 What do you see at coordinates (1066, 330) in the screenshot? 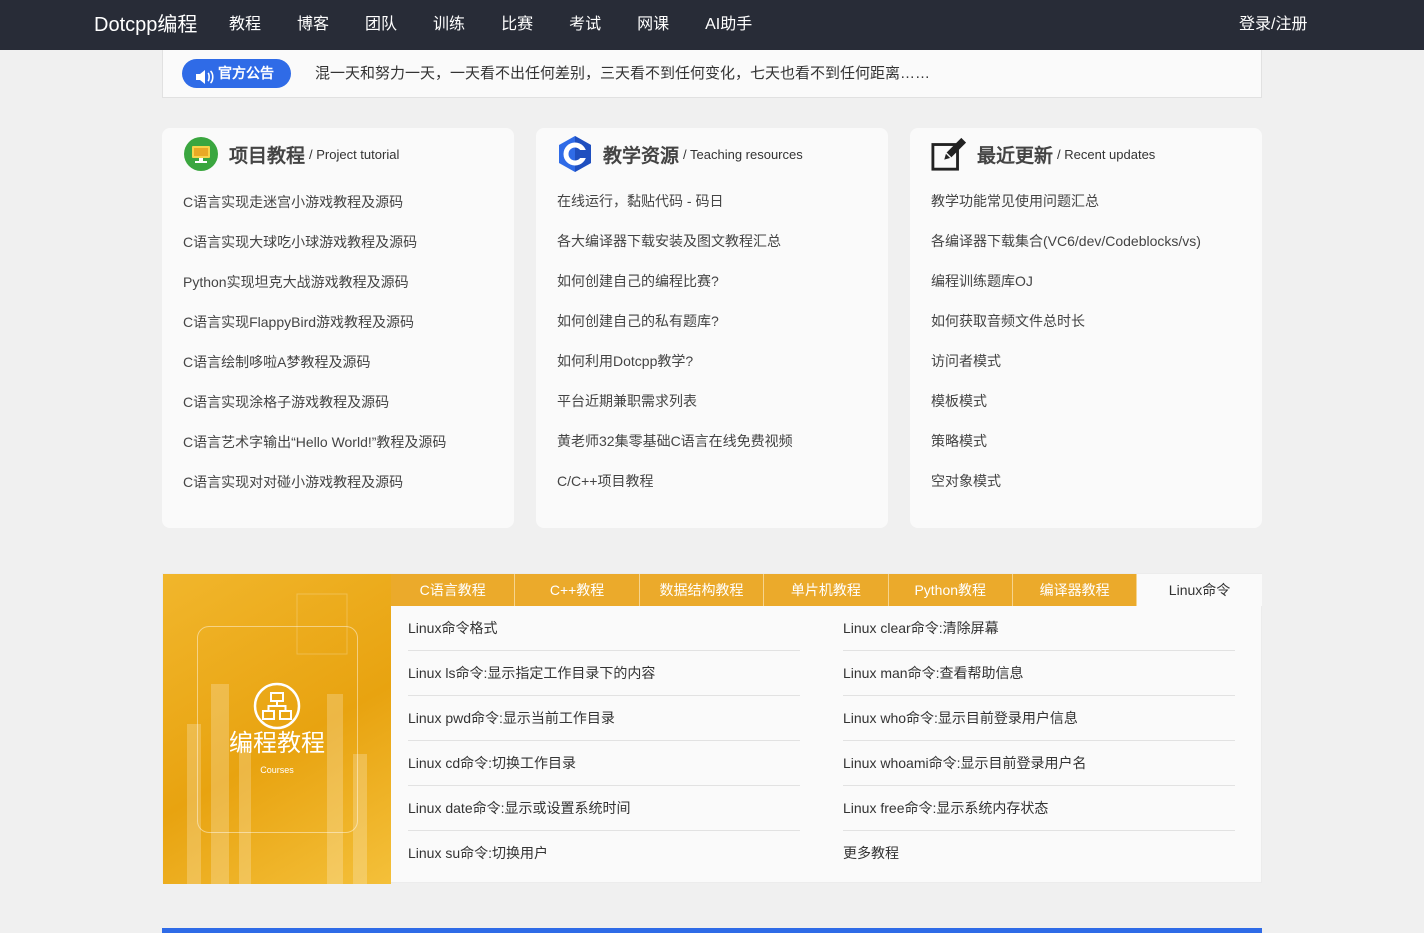
I see `list-item: 如何获取音频文件总时长` at bounding box center [1066, 330].